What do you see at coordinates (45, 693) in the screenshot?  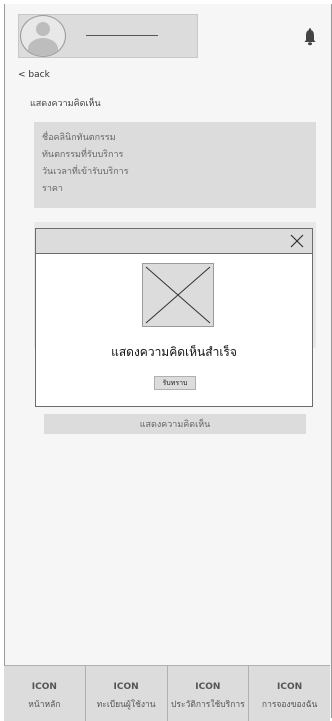 I see `nav-home: ICON หน้าหลัก` at bounding box center [45, 693].